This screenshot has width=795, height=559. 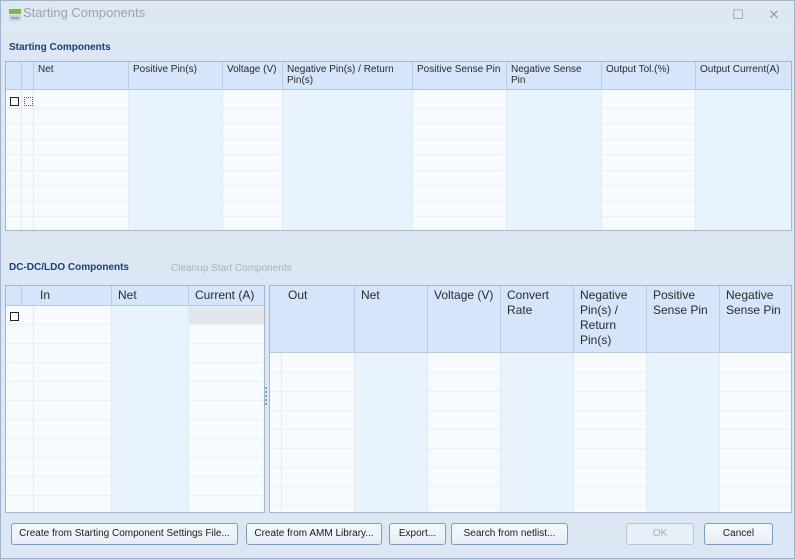 What do you see at coordinates (348, 76) in the screenshot?
I see `header-negative-pins: Negative Pin(s) / Return Pin(s)` at bounding box center [348, 76].